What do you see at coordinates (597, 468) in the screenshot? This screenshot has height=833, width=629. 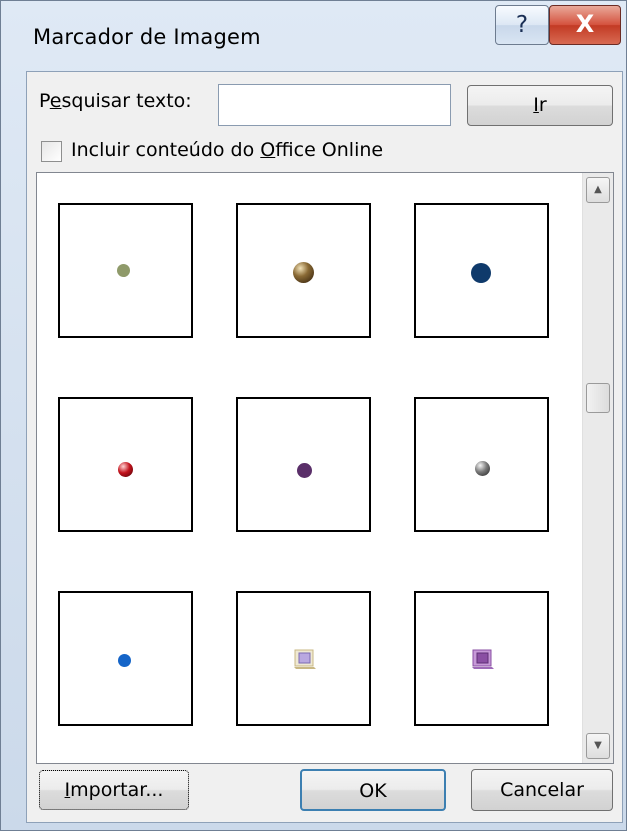 I see `gallery-scrollbar: ▲ ▼` at bounding box center [597, 468].